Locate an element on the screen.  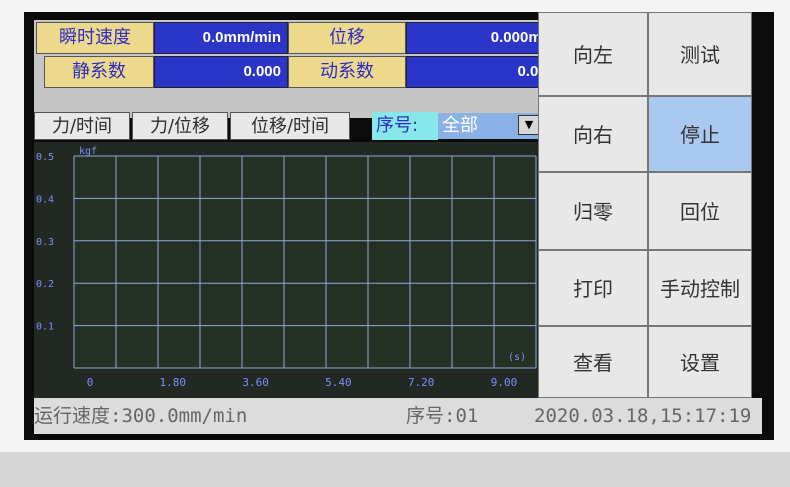
zero-button: 归零 is located at coordinates (593, 211).